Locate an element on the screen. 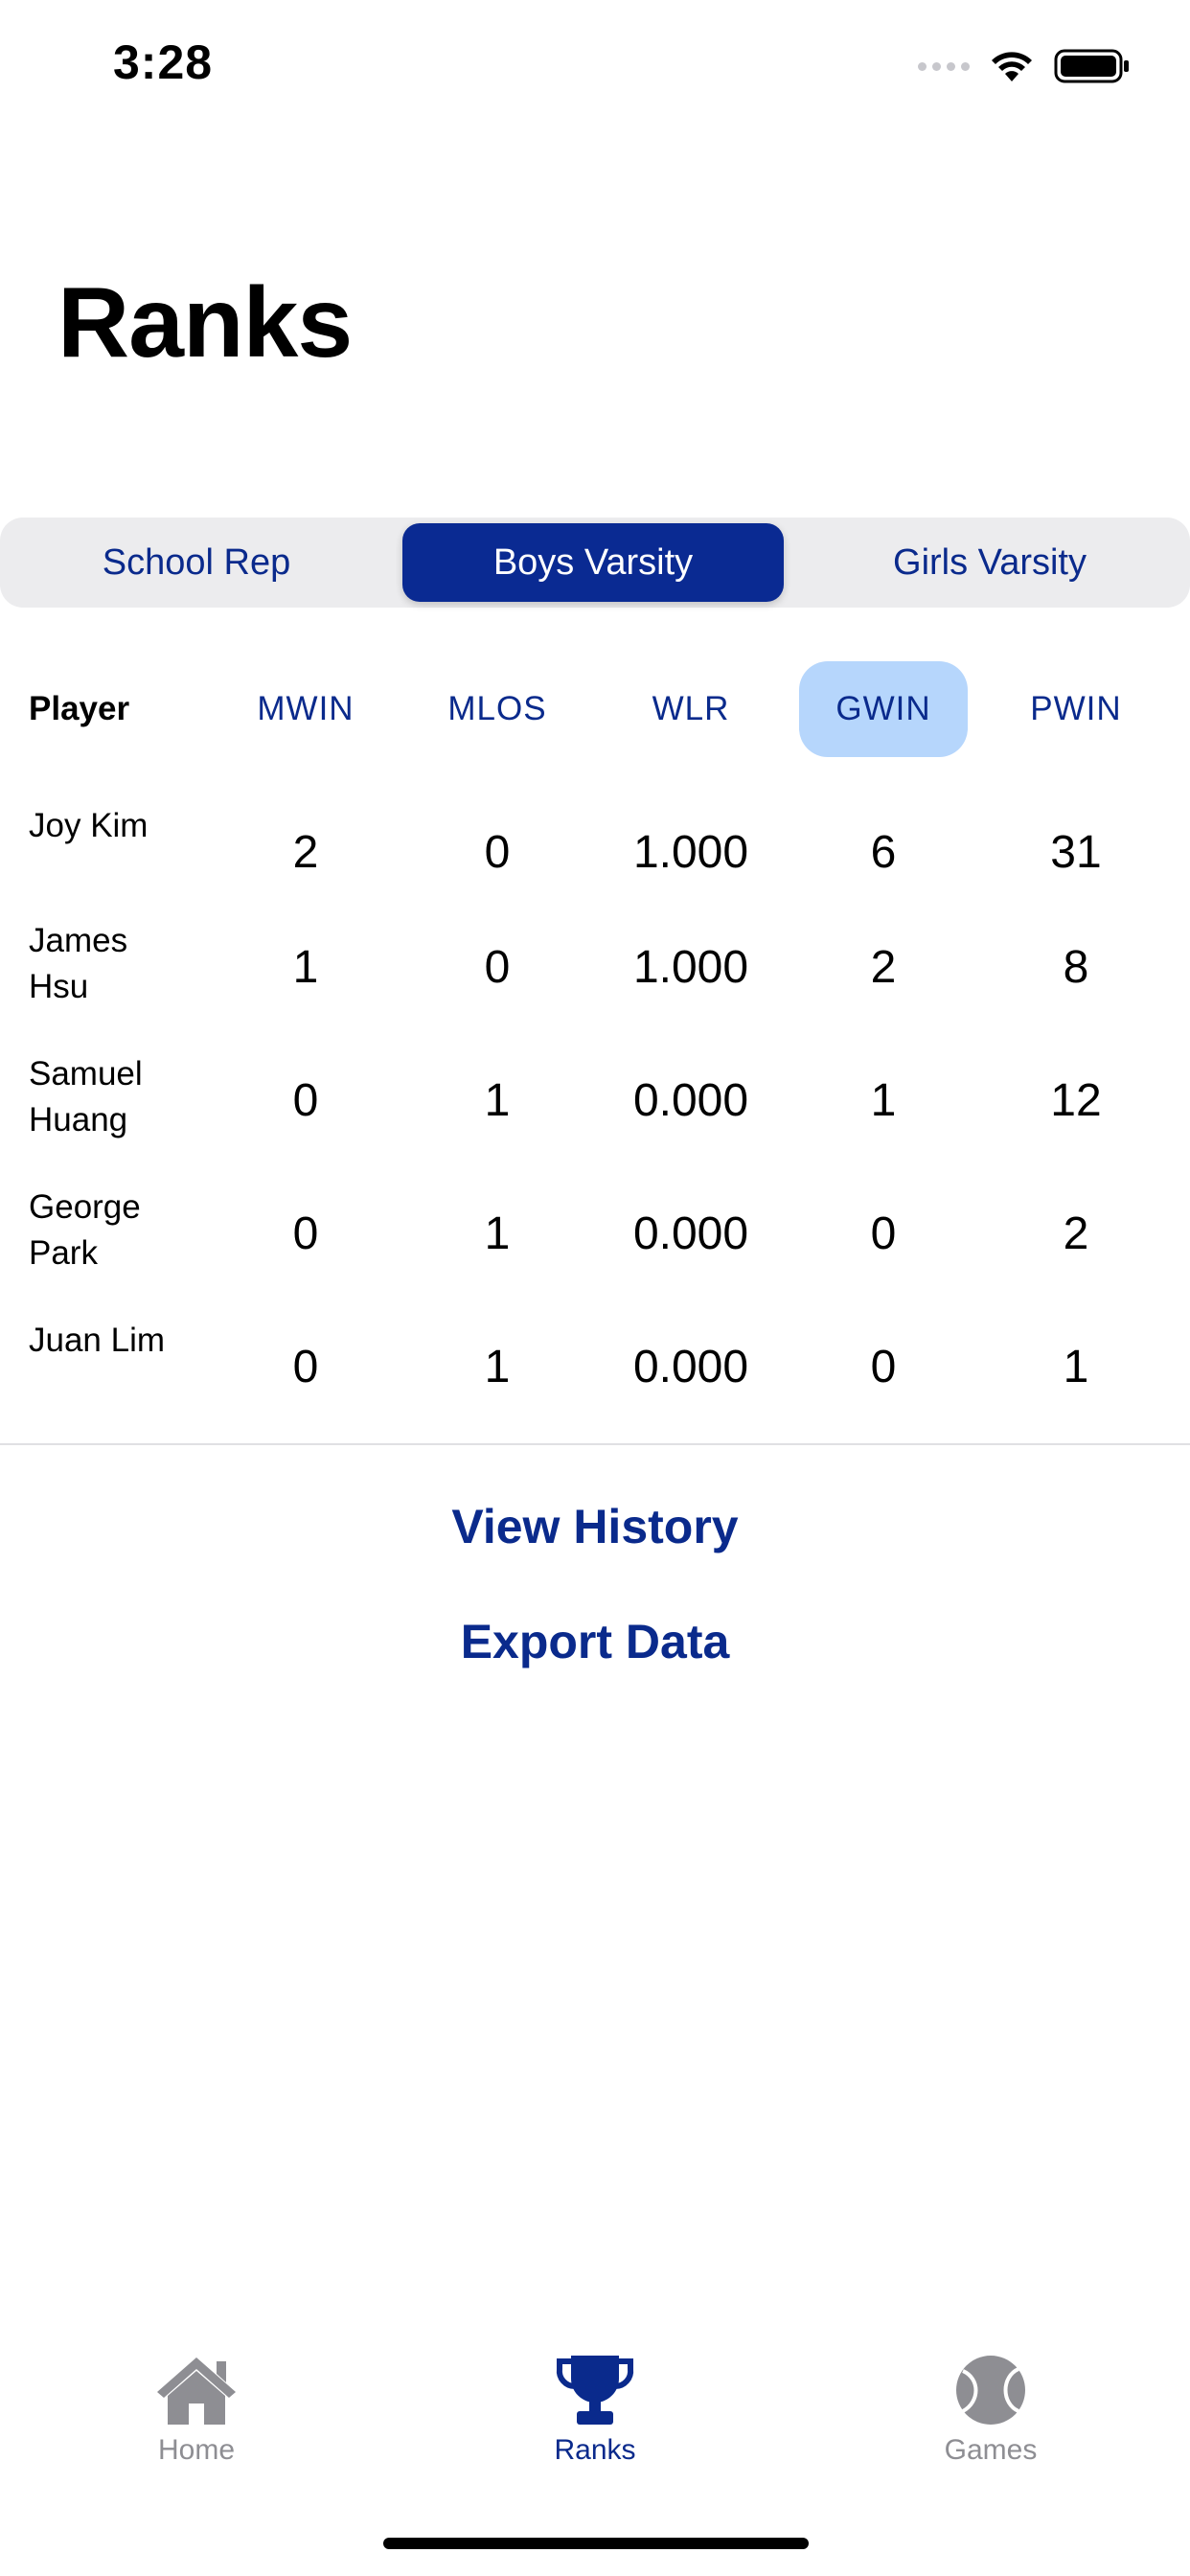 The height and width of the screenshot is (2576, 1190). segment-school-rep: School Rep is located at coordinates (197, 563).